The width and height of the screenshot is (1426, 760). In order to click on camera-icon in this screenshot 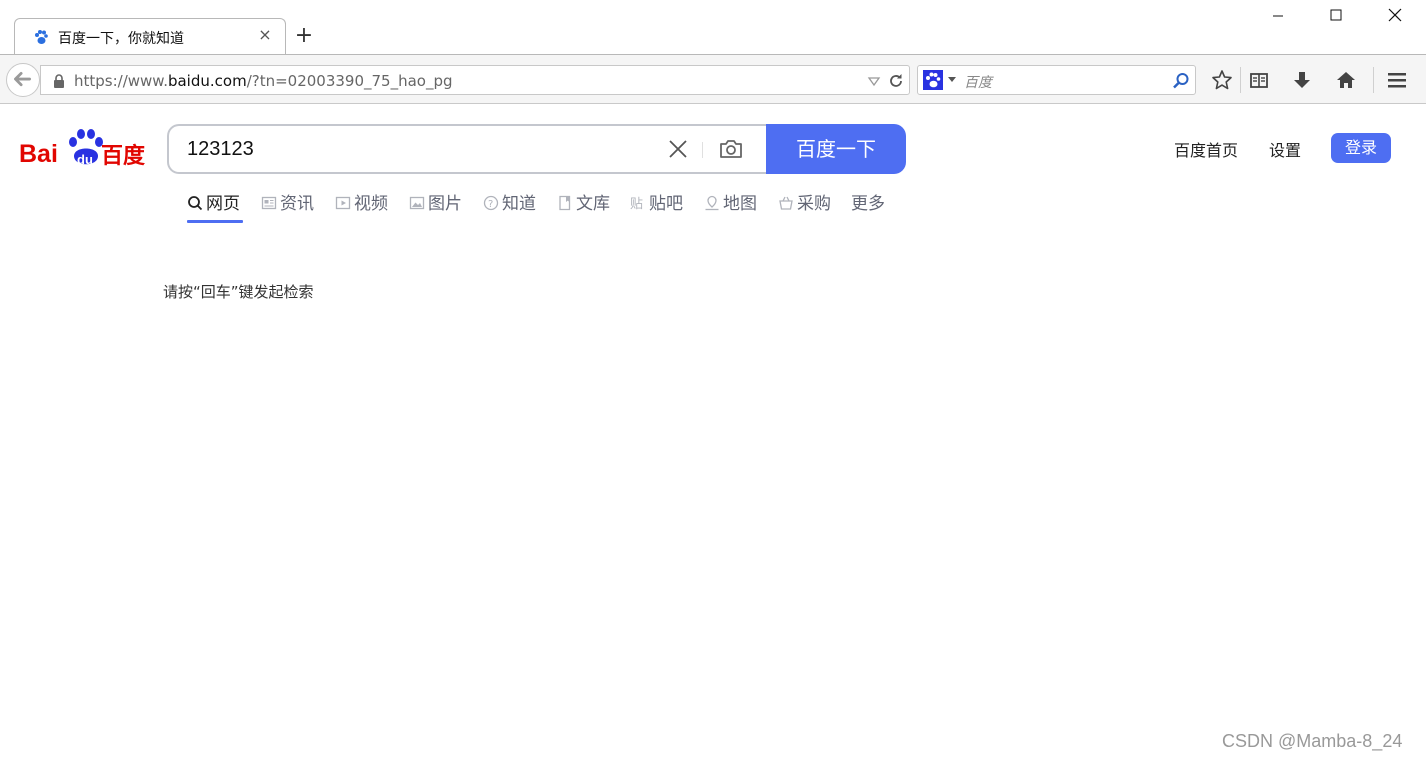, I will do `click(731, 149)`.